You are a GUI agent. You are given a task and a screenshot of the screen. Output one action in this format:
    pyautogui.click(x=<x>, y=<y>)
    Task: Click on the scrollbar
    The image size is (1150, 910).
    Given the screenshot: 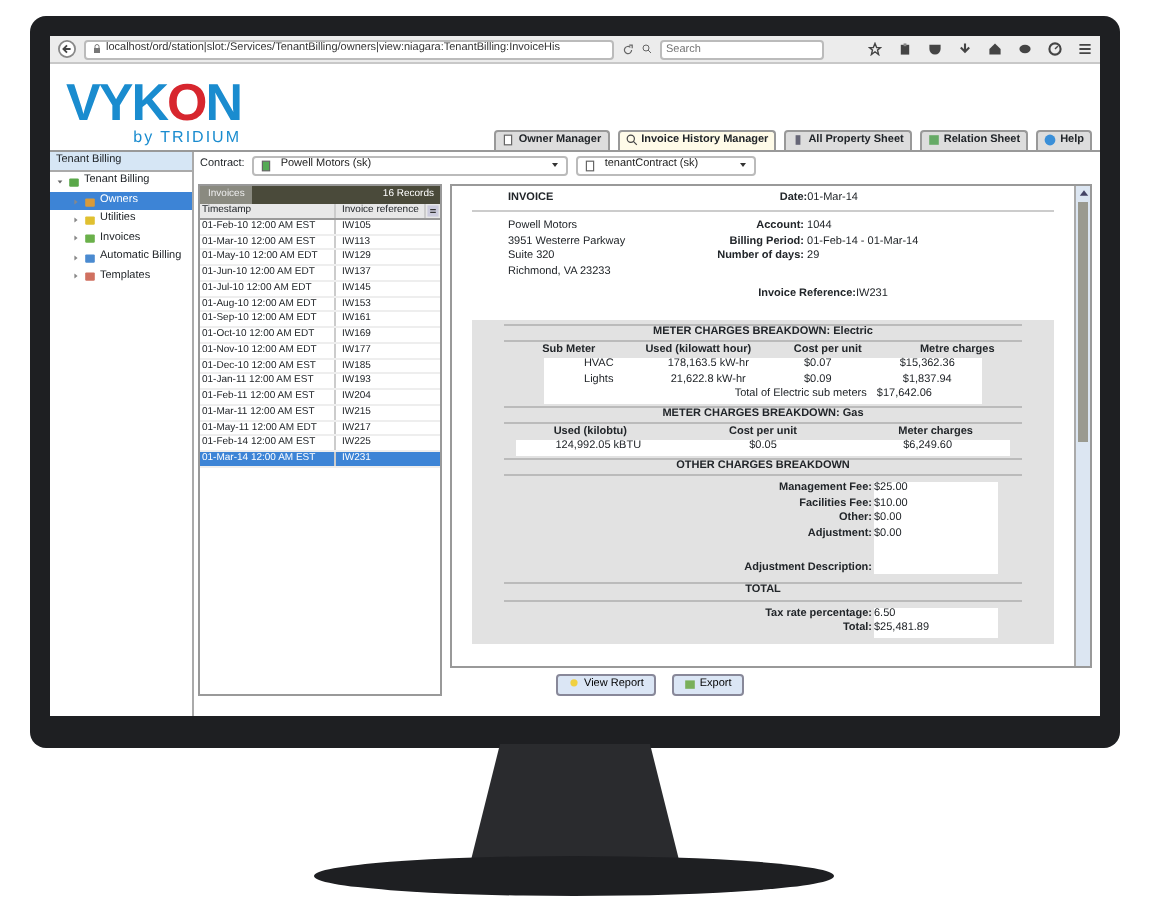 What is the action you would take?
    pyautogui.click(x=1082, y=426)
    